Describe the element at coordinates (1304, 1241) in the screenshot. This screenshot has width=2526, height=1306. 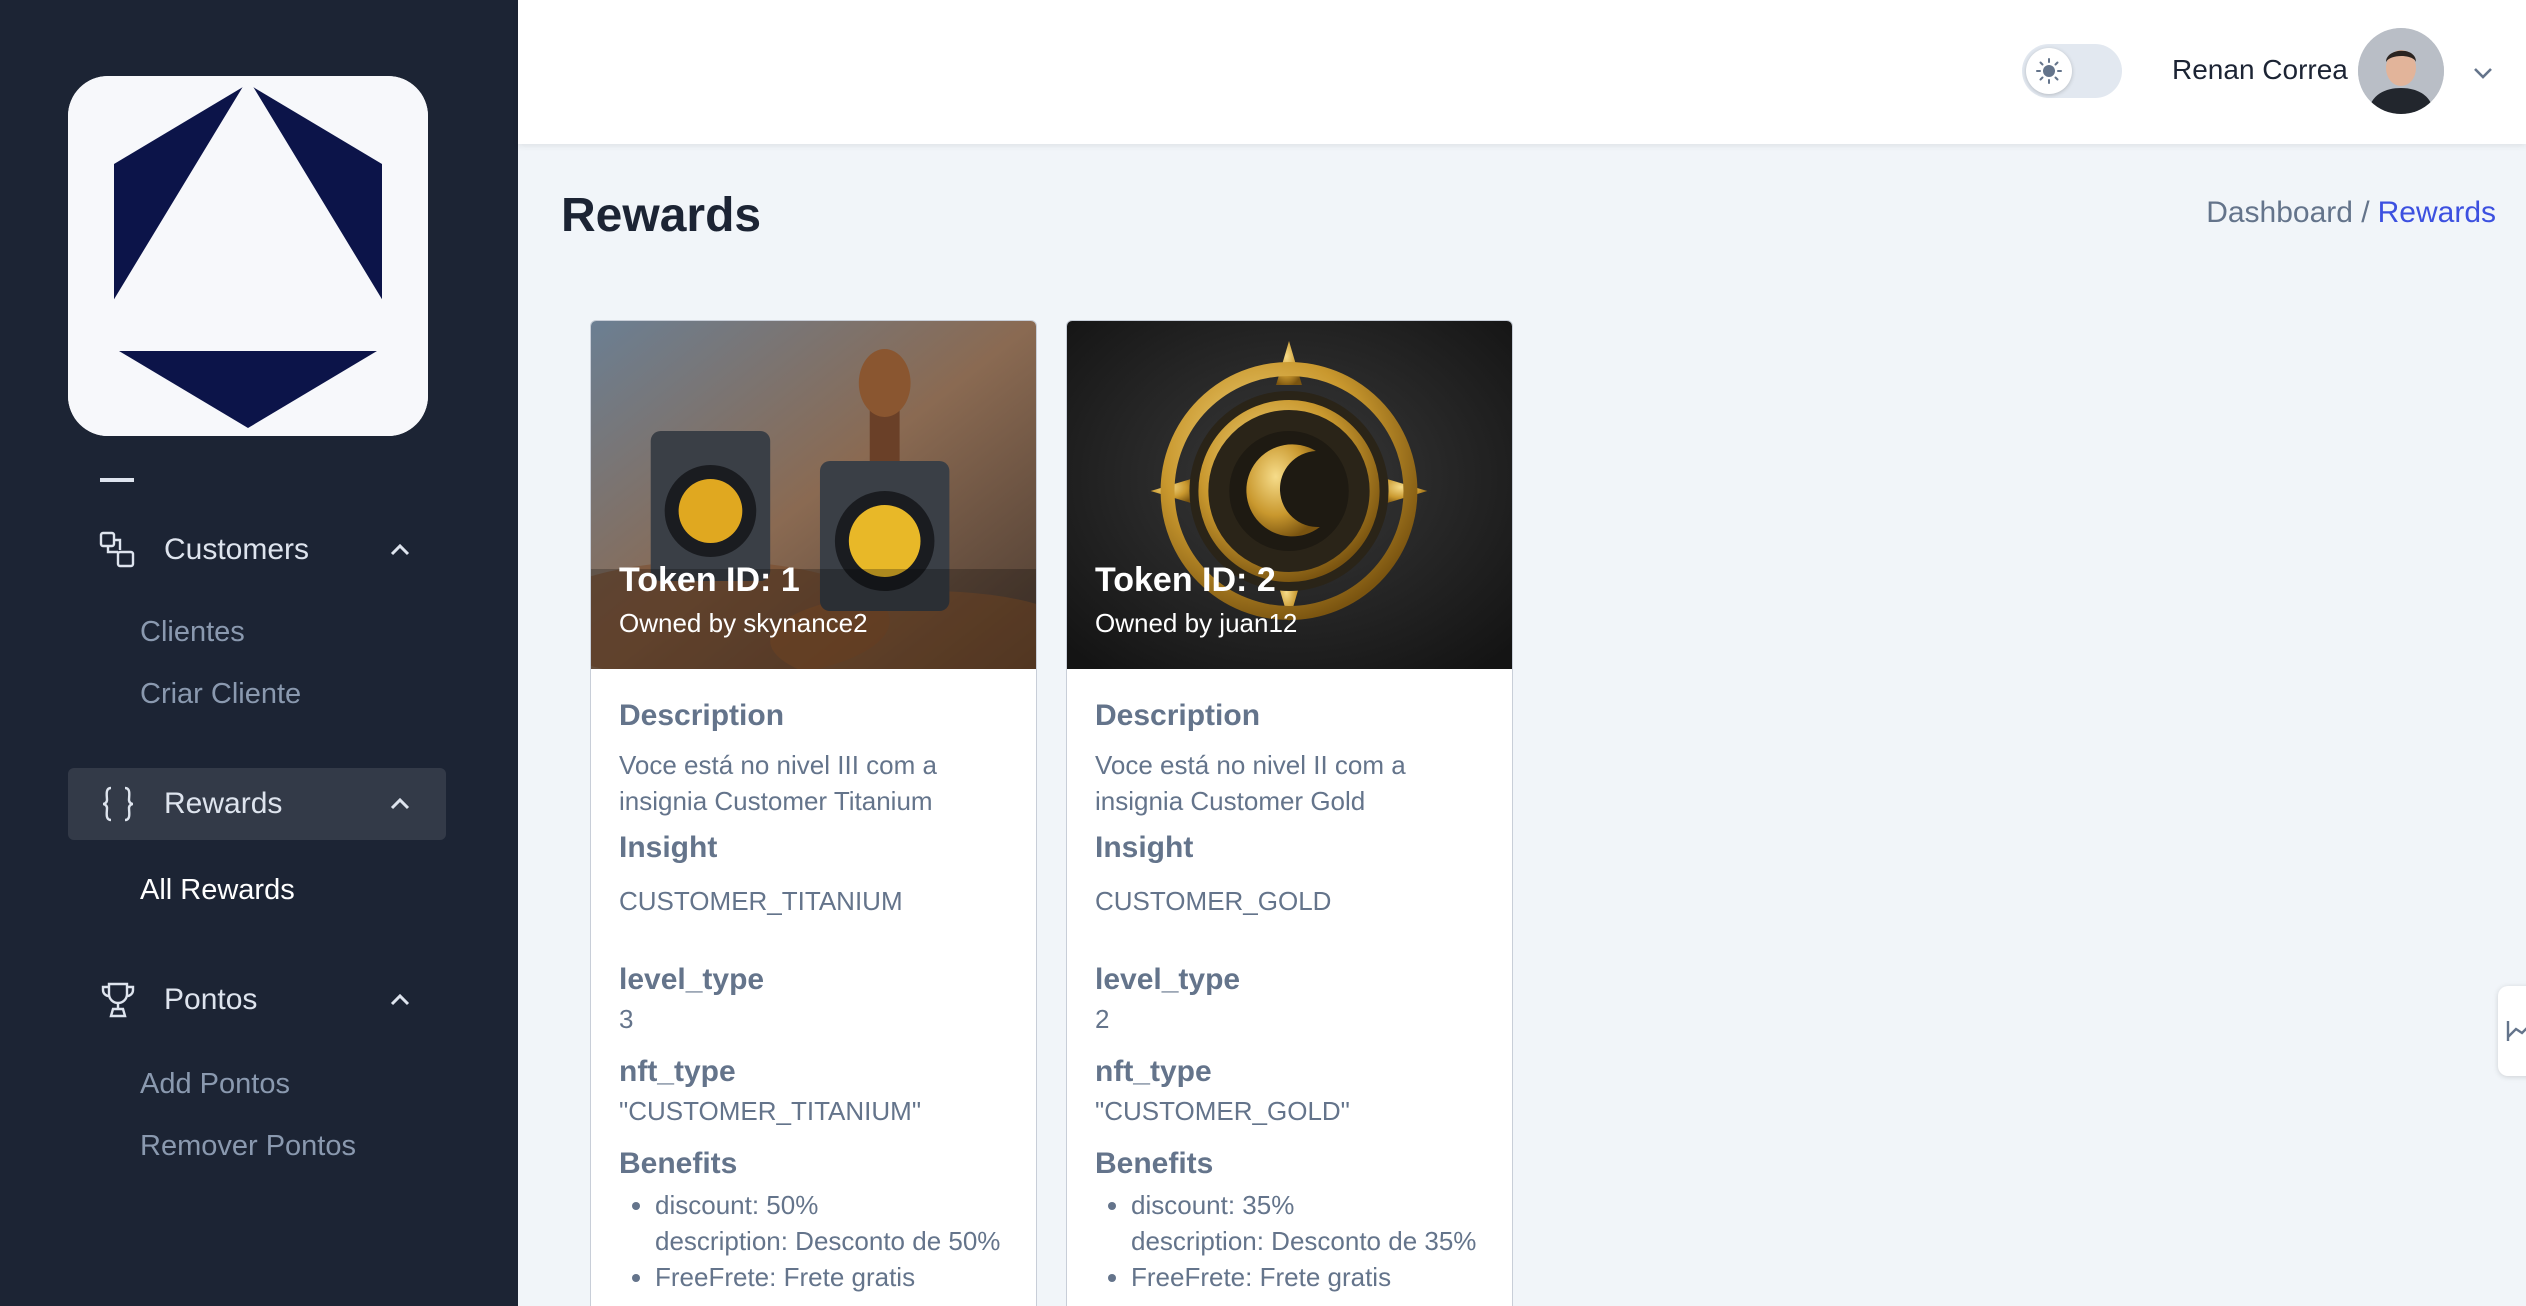
I see `benefit-description: description: Desconto de 35%` at that location.